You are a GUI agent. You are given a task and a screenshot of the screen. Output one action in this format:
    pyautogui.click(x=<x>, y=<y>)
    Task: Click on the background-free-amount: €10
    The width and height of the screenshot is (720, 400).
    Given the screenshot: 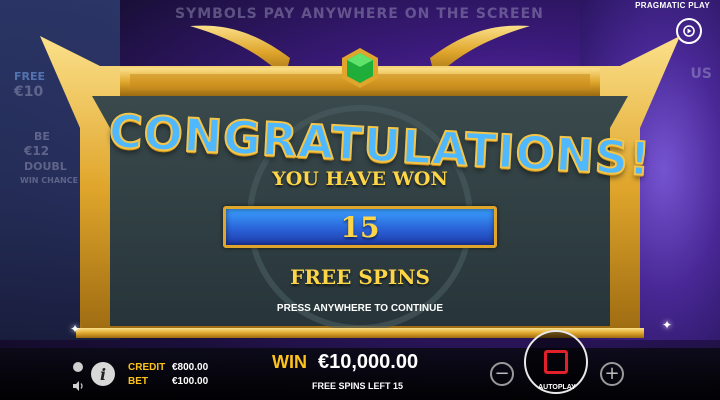 What is the action you would take?
    pyautogui.click(x=29, y=92)
    